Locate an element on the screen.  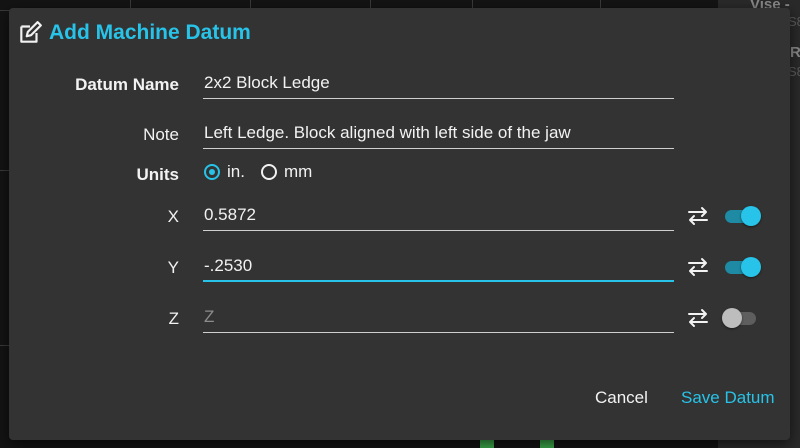
units-option-label: mm is located at coordinates (298, 171).